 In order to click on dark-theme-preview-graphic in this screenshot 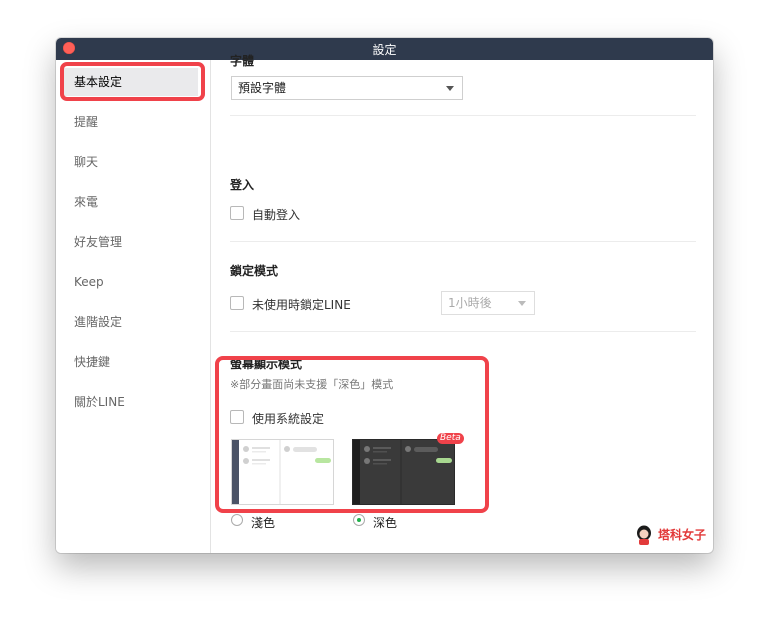, I will do `click(402, 472)`.